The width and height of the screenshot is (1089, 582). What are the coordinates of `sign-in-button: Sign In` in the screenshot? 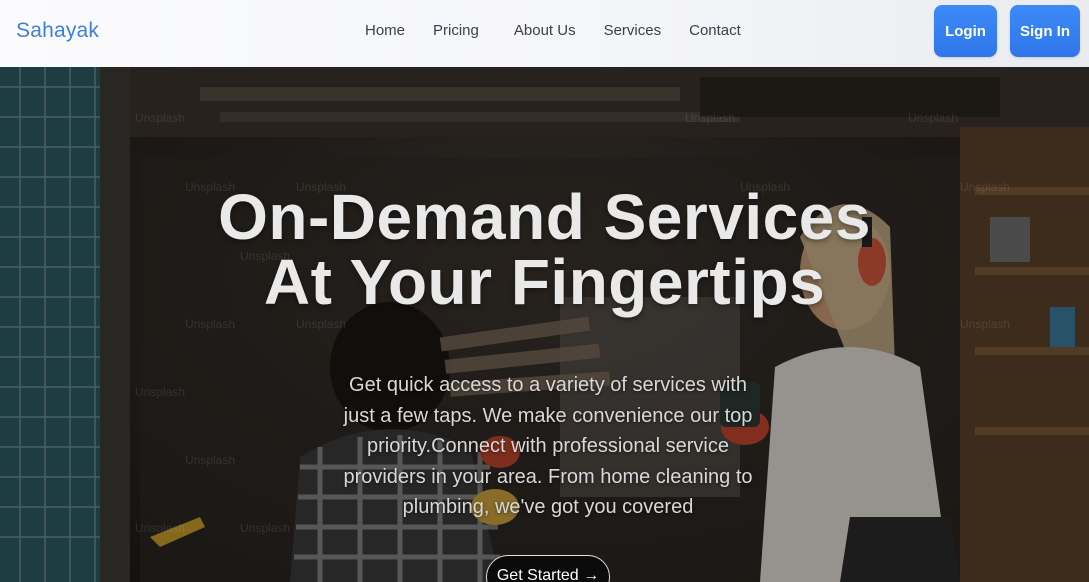 It's located at (1045, 31).